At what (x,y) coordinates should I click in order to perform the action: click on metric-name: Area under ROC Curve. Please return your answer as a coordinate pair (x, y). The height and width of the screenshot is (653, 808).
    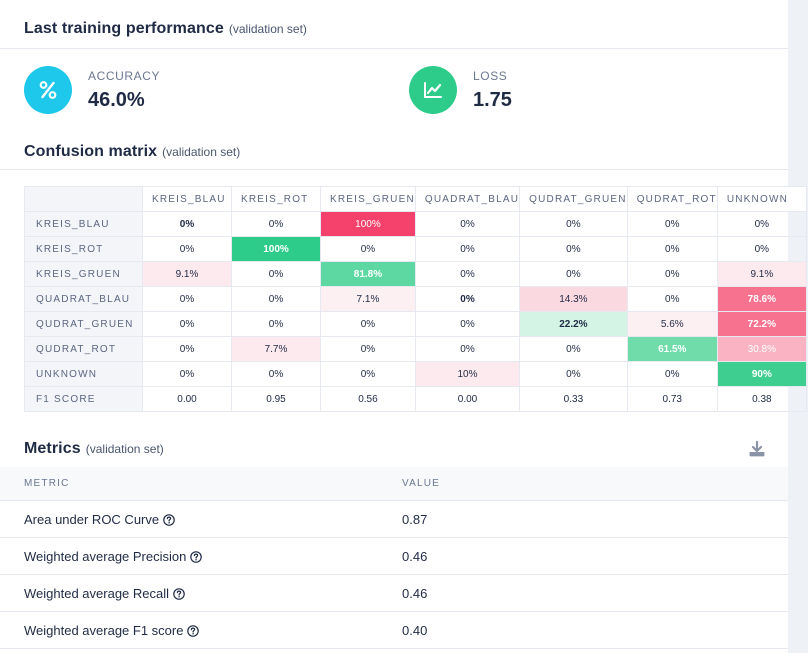
    Looking at the image, I should click on (92, 519).